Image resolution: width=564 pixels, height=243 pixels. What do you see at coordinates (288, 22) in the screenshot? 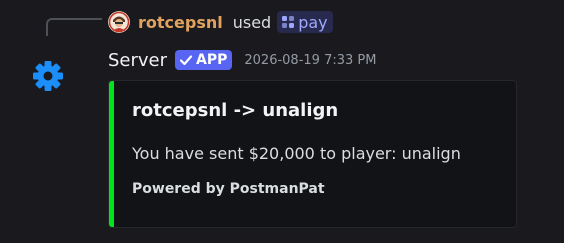
I see `slash-command-icon` at bounding box center [288, 22].